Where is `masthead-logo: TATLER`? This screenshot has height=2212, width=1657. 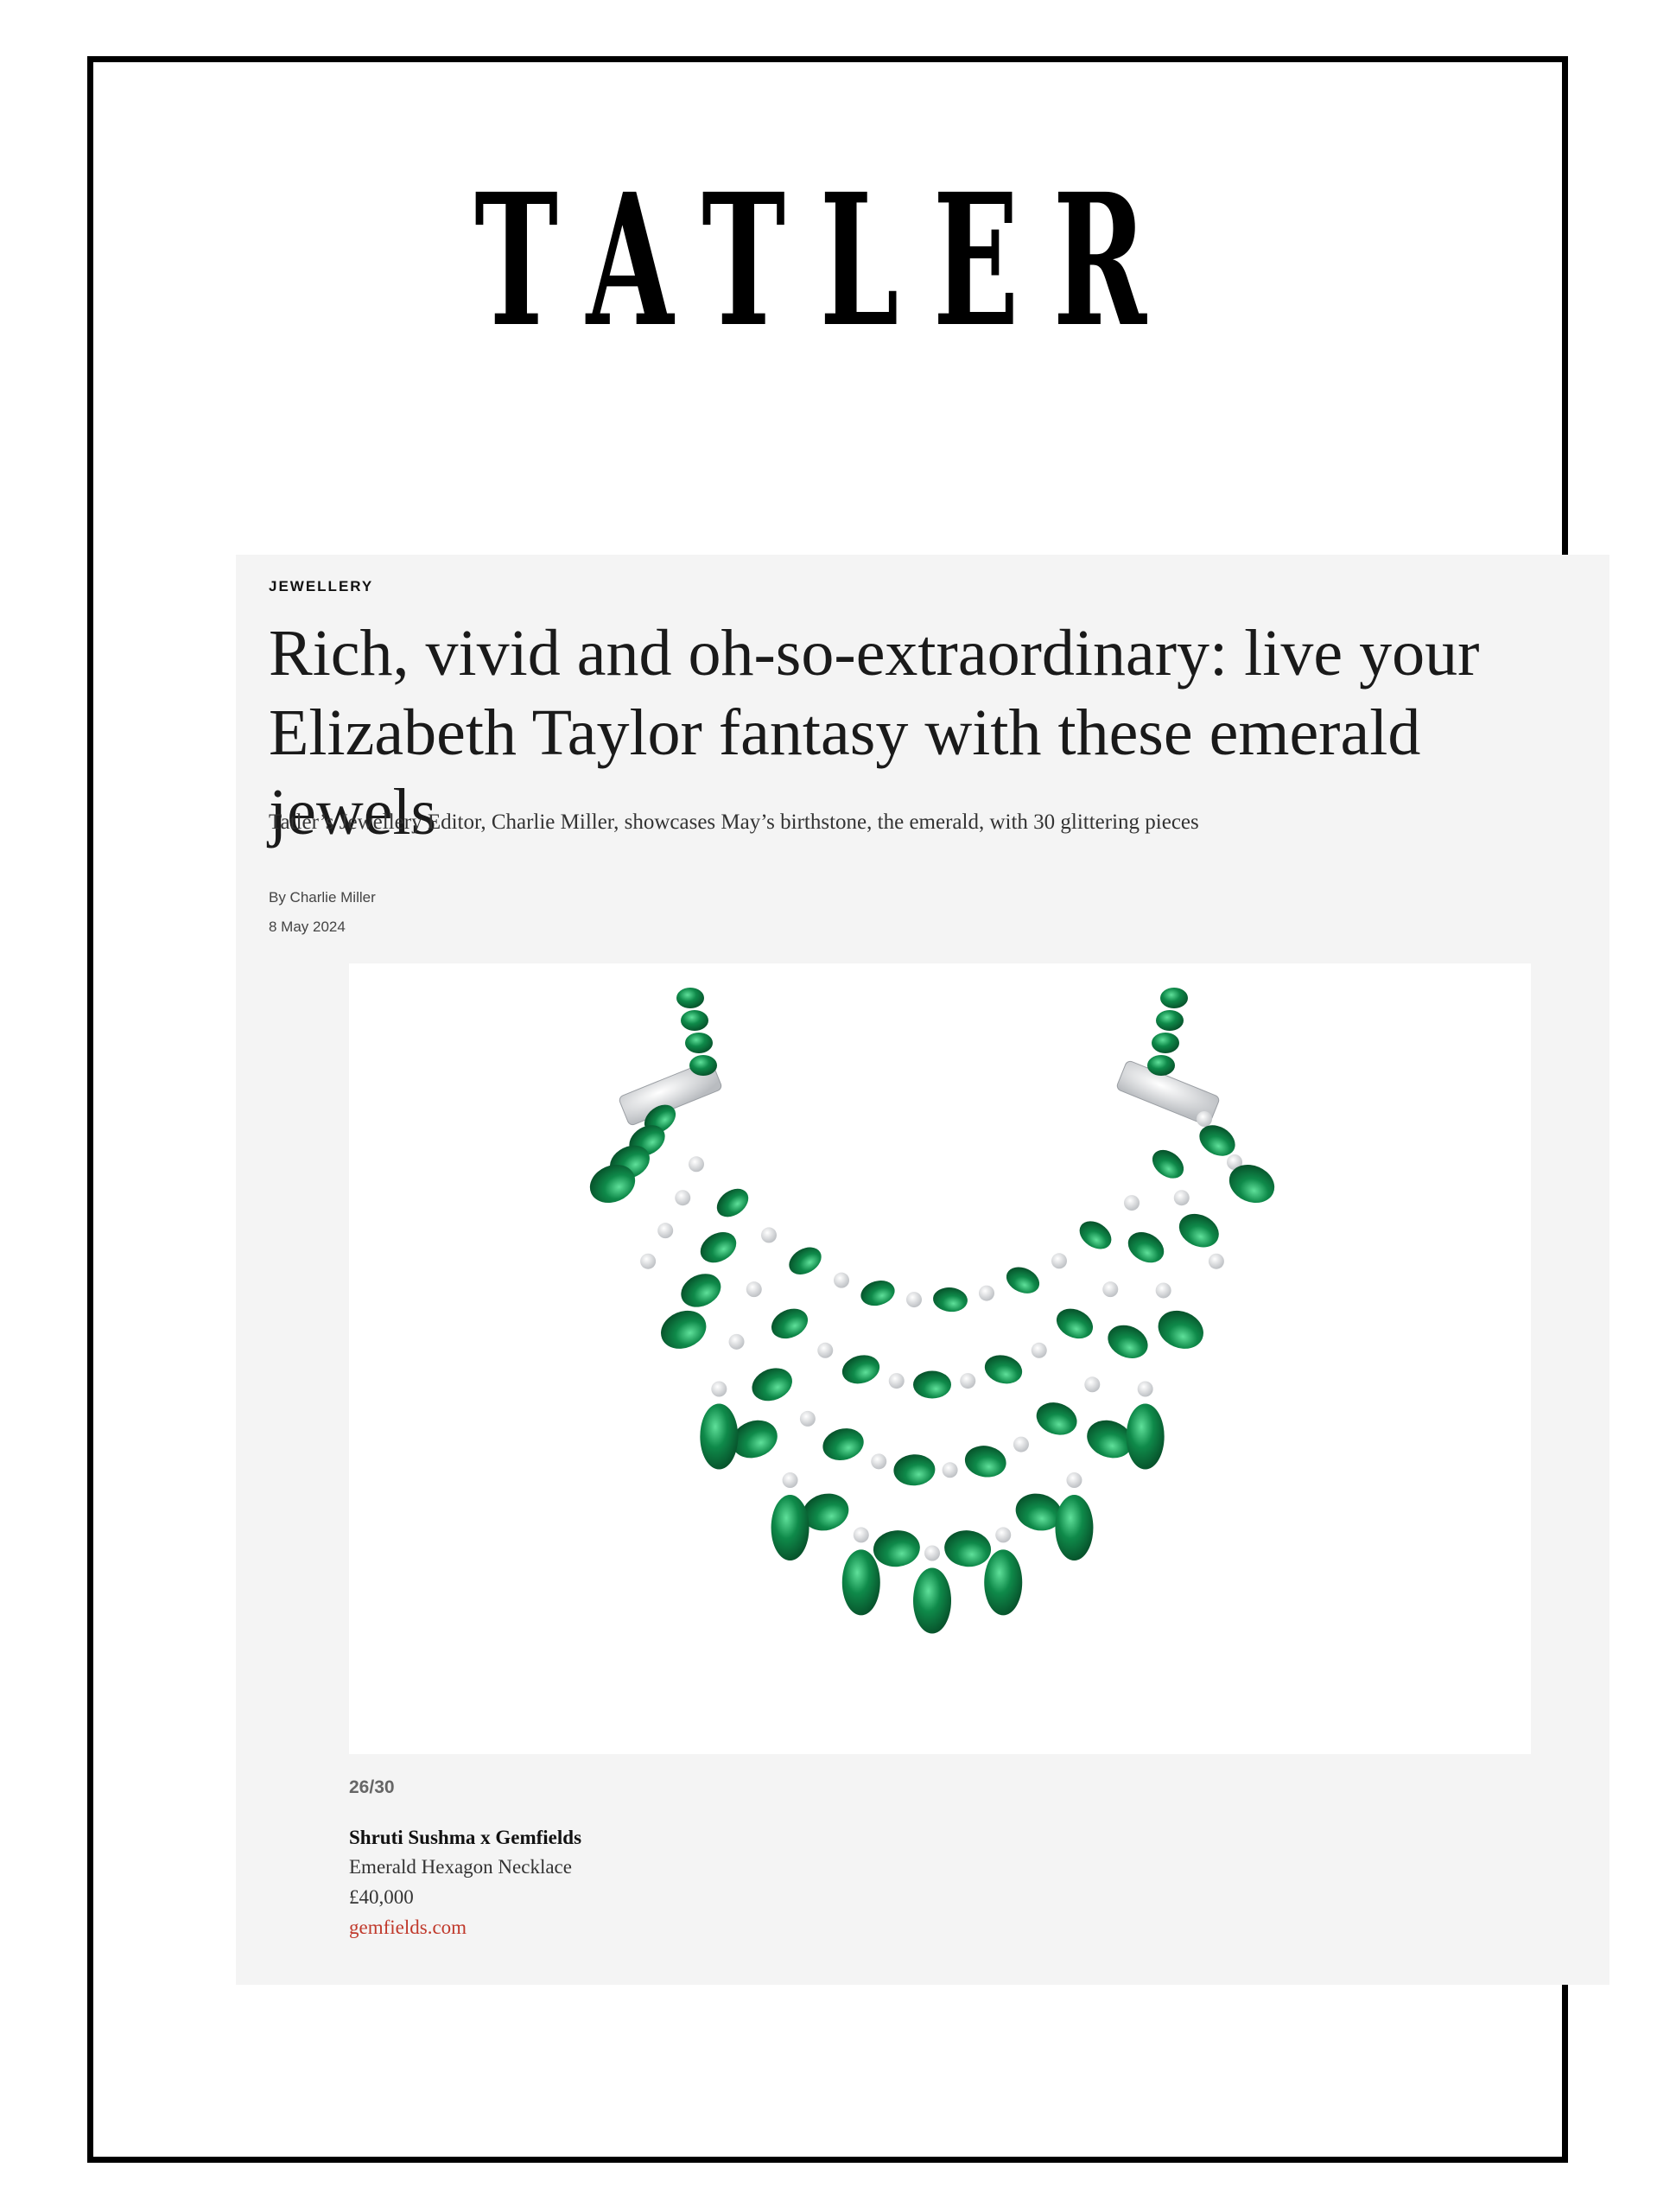 masthead-logo: TATLER is located at coordinates (828, 261).